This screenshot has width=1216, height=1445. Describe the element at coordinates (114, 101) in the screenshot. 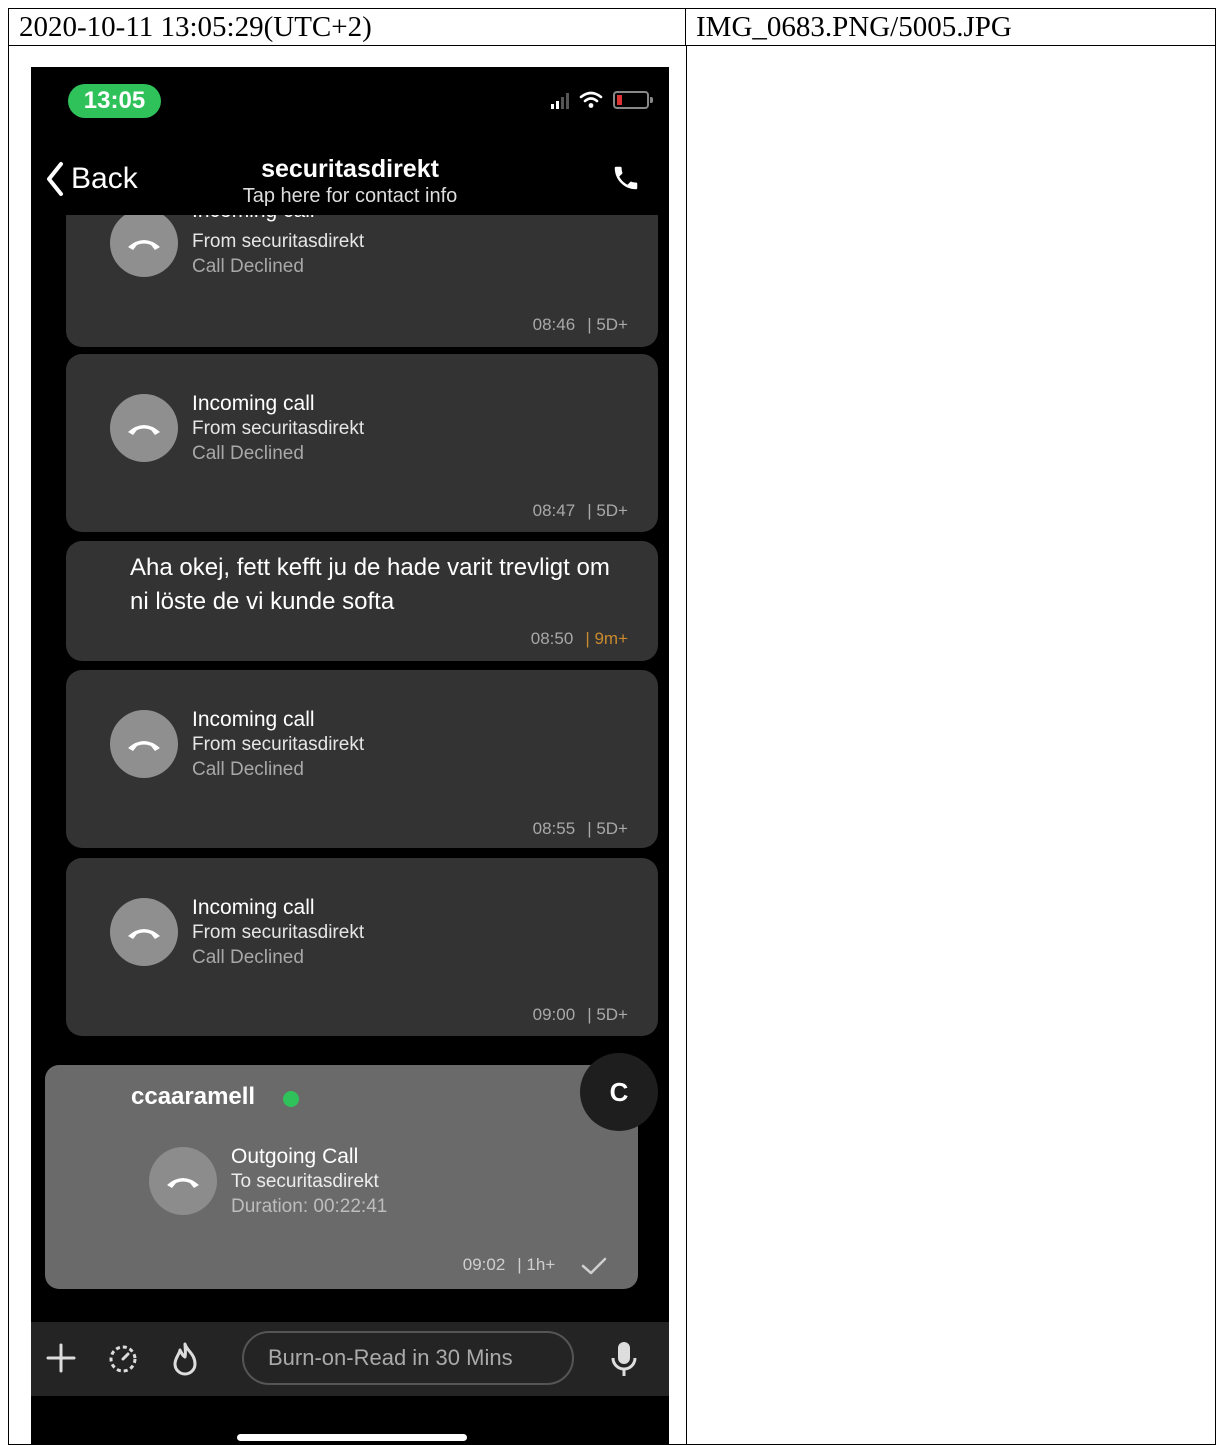

I see `status-time: 13:05` at that location.